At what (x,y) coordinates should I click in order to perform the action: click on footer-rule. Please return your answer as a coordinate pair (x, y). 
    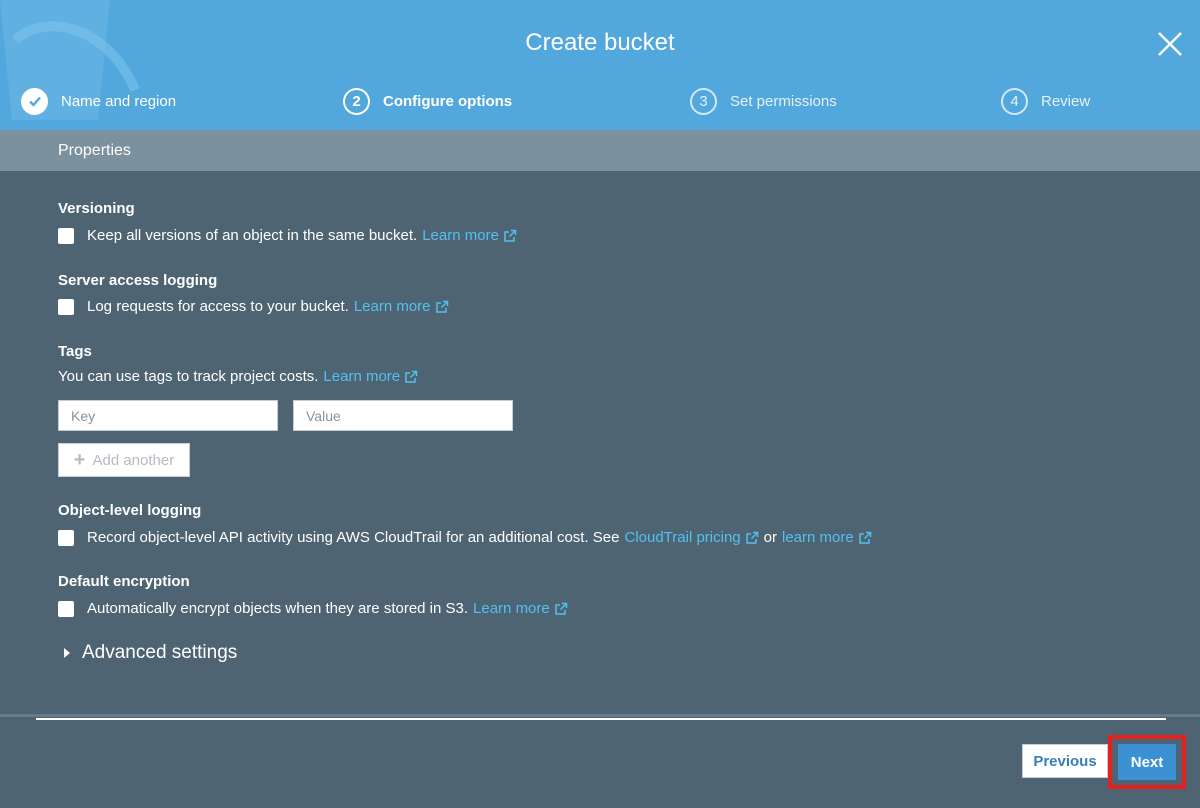
    Looking at the image, I should click on (601, 719).